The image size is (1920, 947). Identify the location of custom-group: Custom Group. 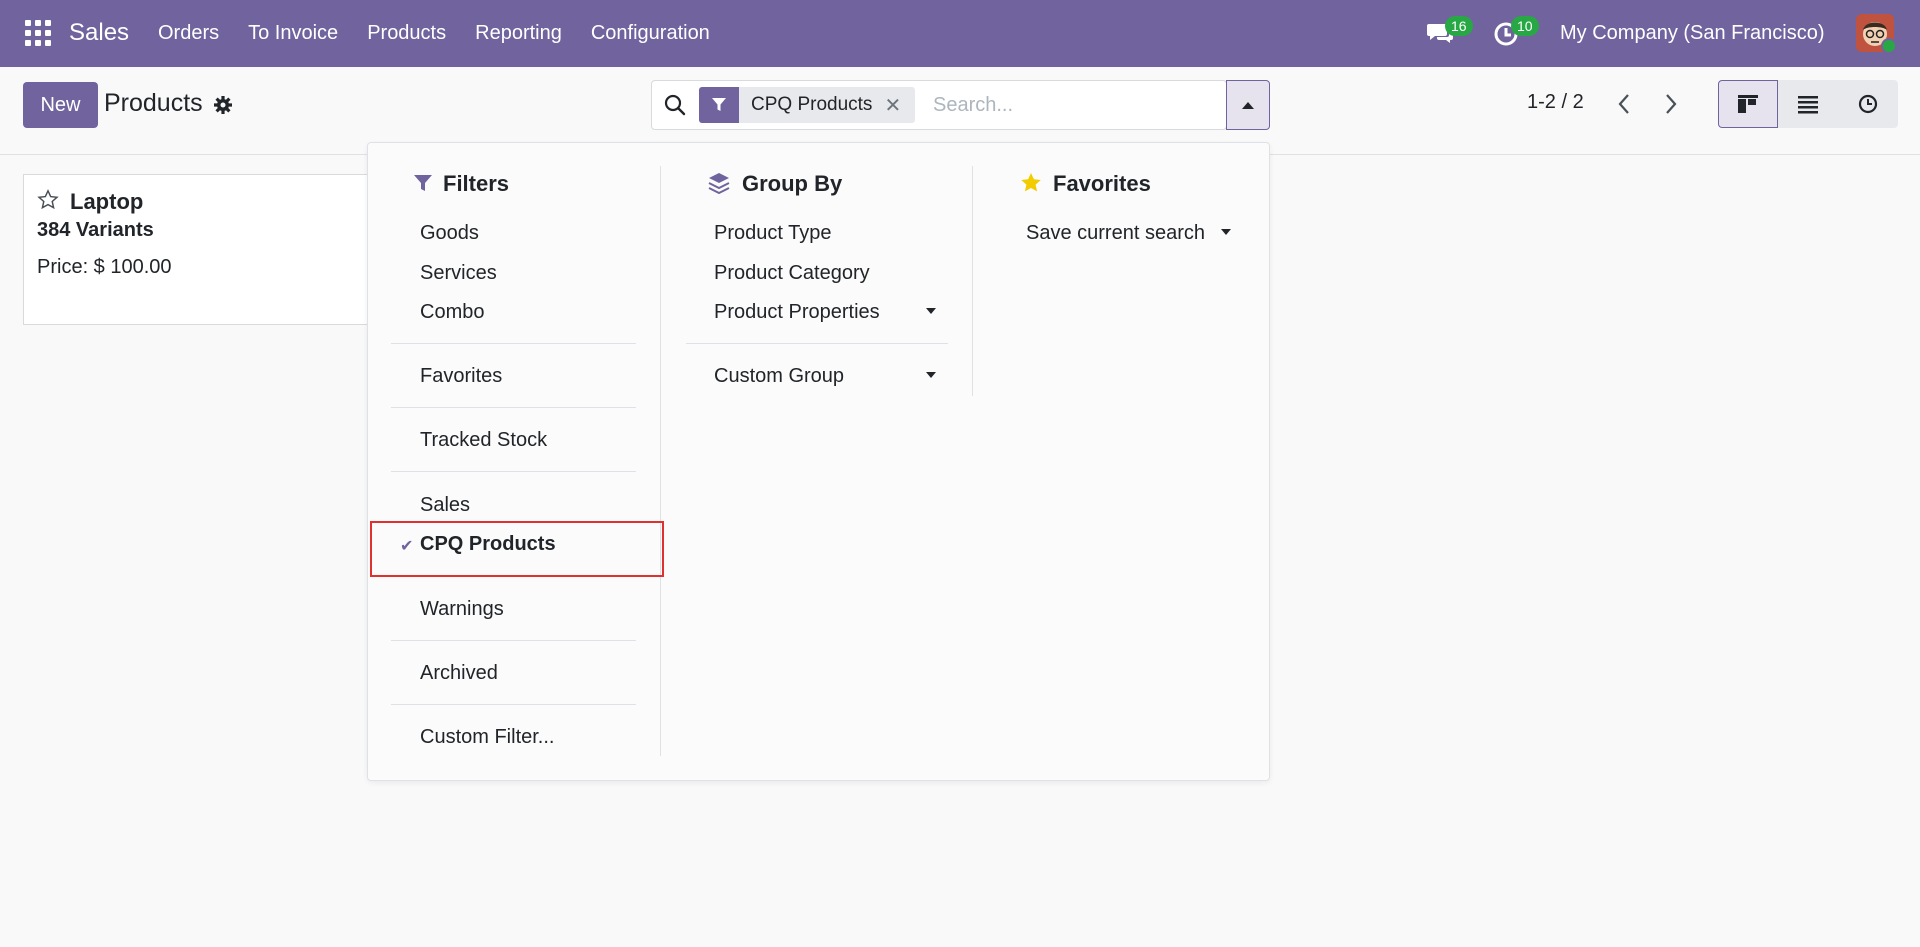
(779, 376).